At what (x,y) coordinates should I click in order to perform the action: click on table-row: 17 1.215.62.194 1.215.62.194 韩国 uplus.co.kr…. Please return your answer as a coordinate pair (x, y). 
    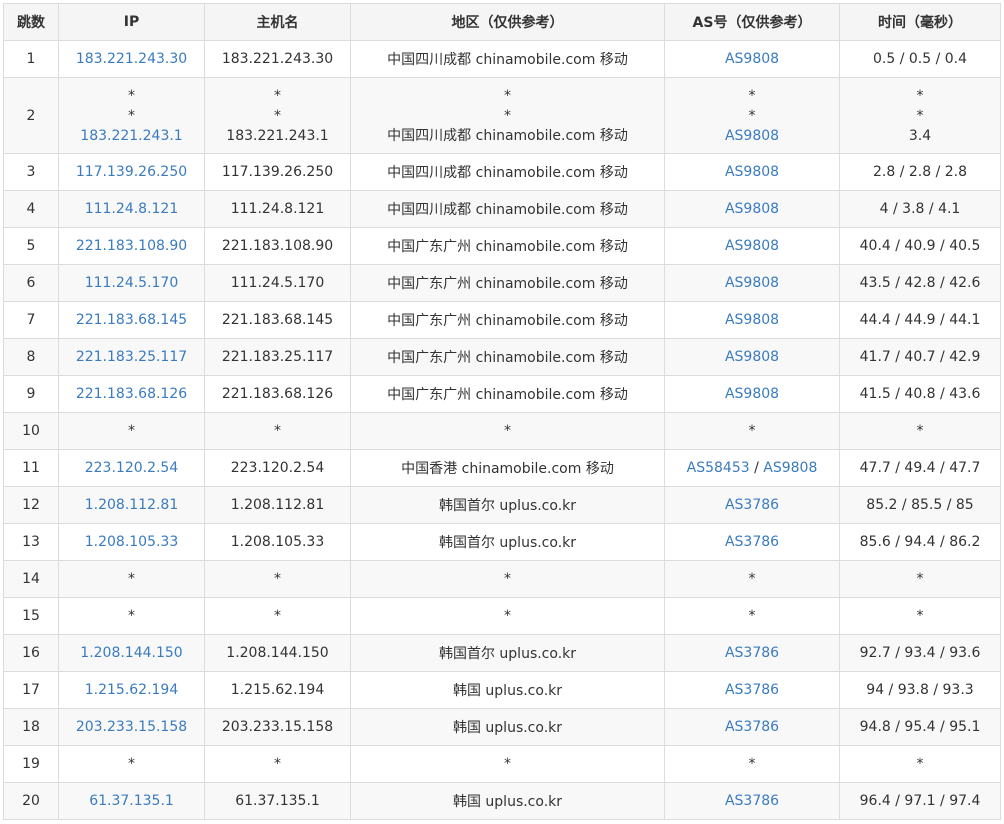
    Looking at the image, I should click on (502, 690).